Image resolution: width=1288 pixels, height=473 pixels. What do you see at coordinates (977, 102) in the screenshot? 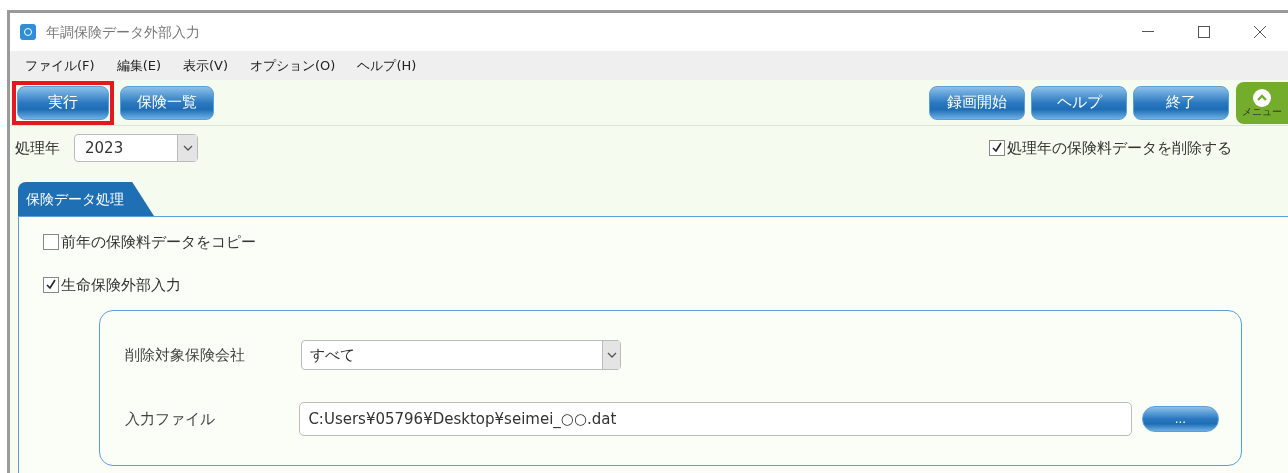
I see `toolbar-button: 録画開始` at bounding box center [977, 102].